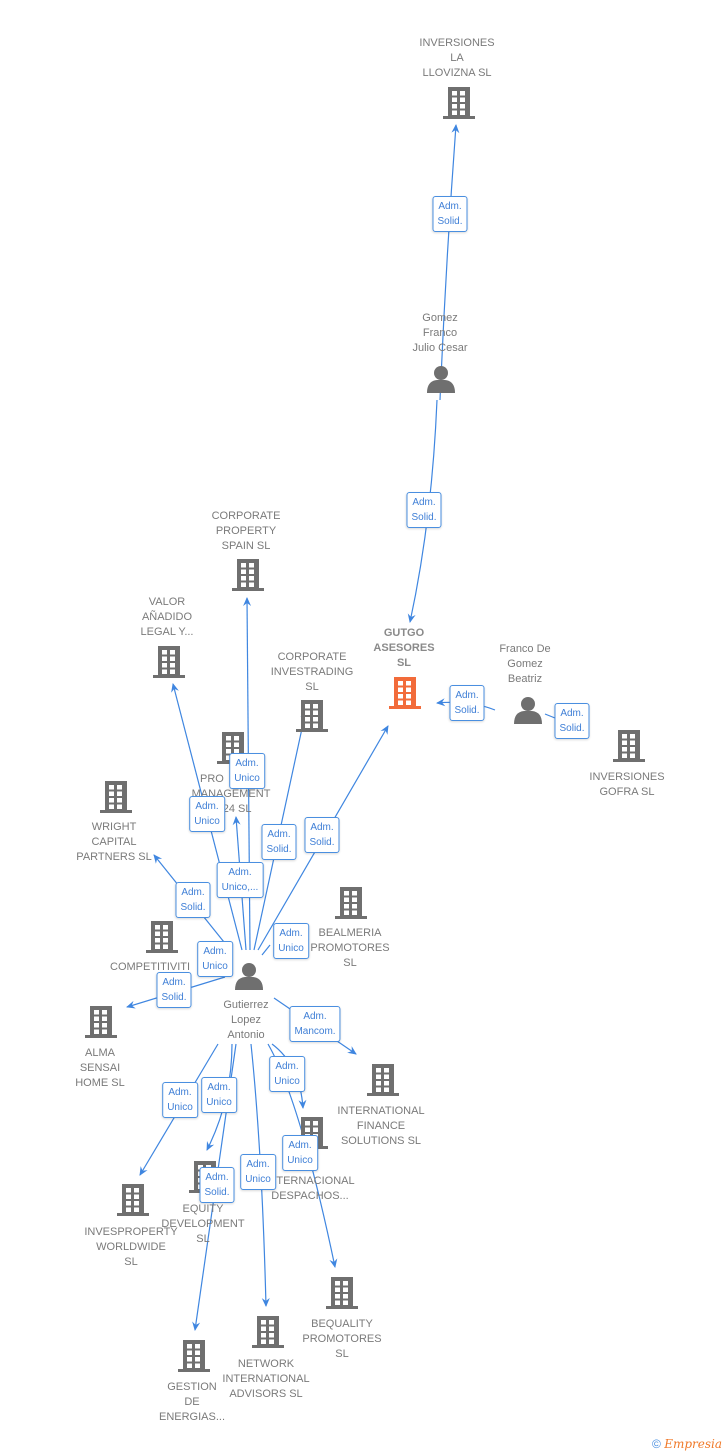 The image size is (728, 1455). I want to click on node-label: PRO, so click(212, 779).